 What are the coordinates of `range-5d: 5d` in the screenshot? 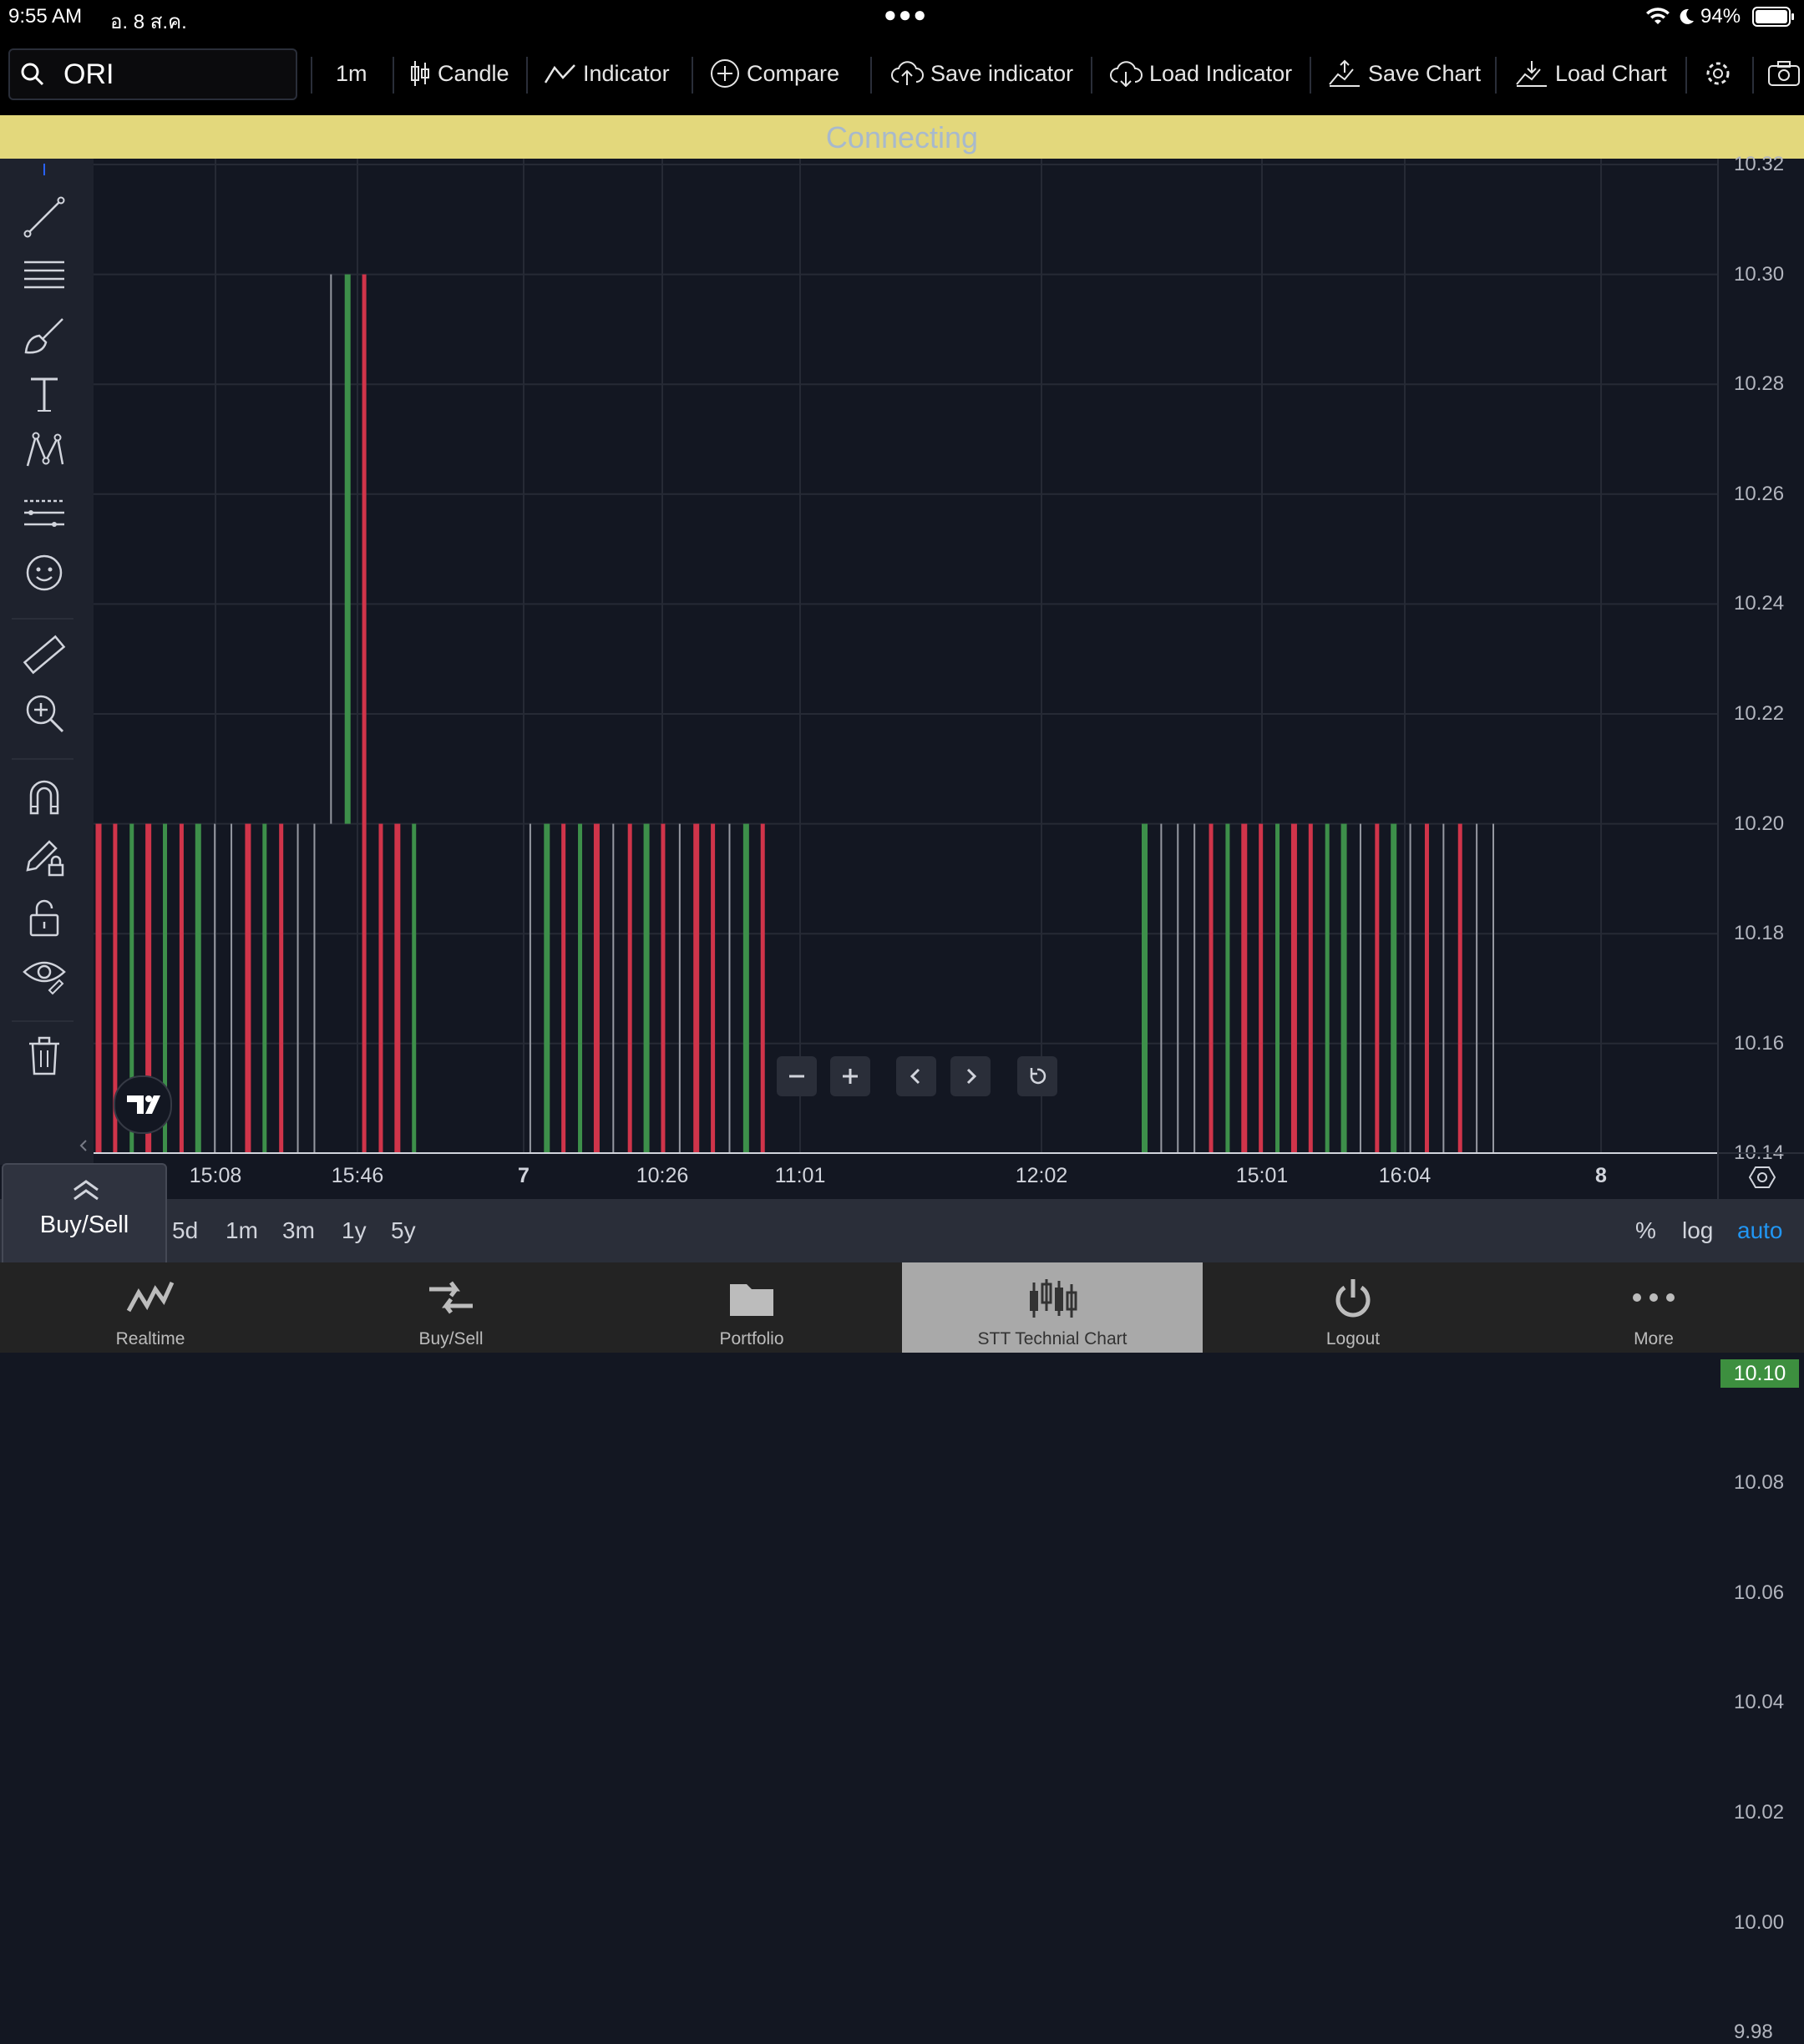 It's located at (185, 1230).